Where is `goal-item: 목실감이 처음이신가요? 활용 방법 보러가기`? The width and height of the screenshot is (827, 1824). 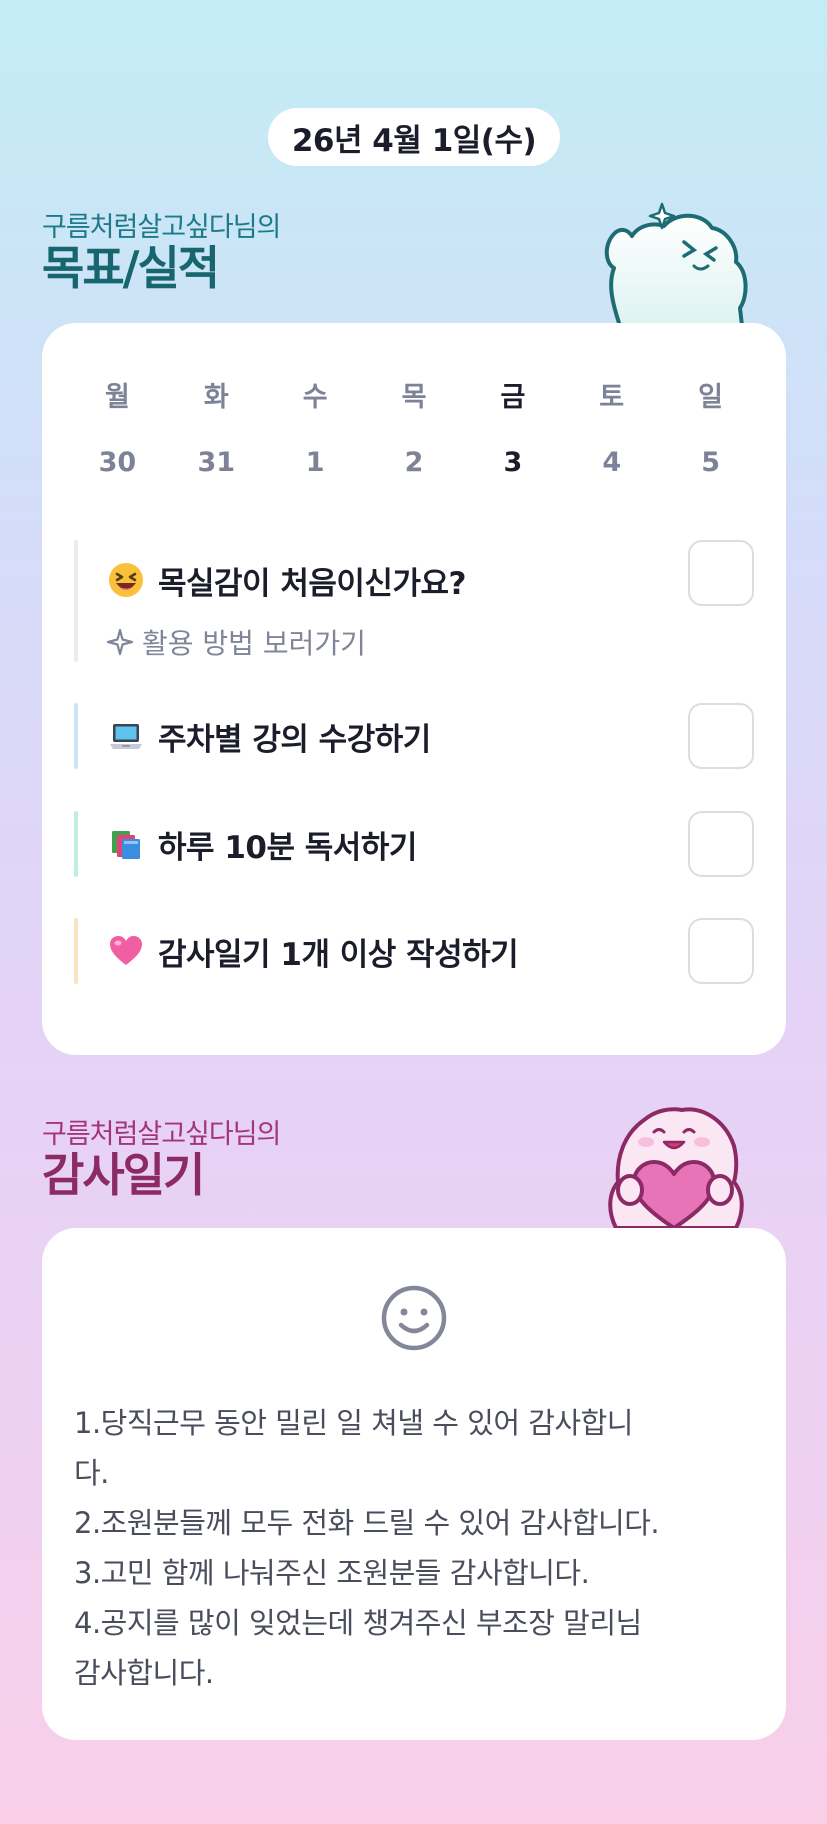
goal-item: 목실감이 처음이신가요? 활용 방법 보러가기 is located at coordinates (414, 601).